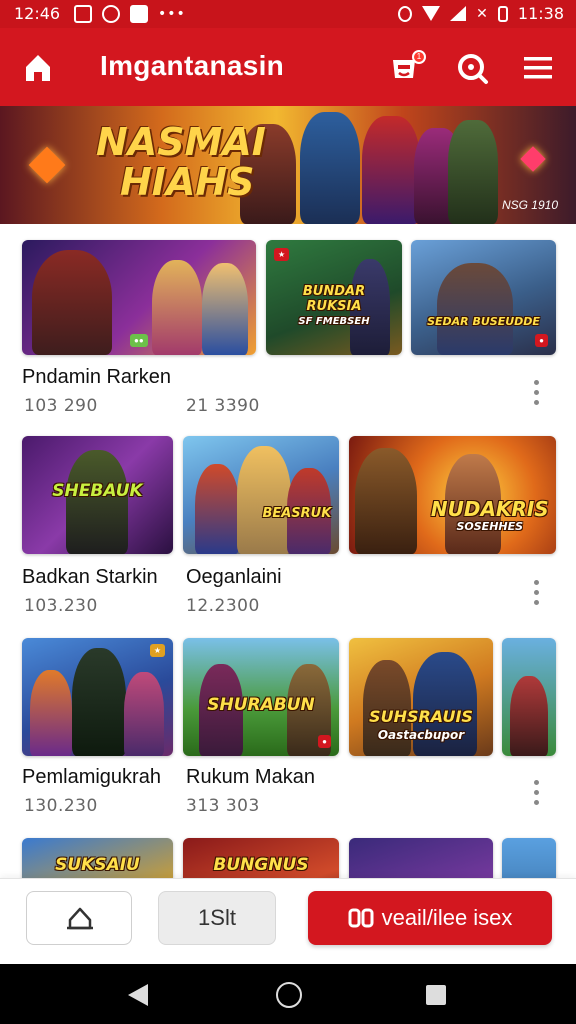 The image size is (576, 1024). I want to click on thumb-label: SUHSRAUIS Oastacbupor, so click(421, 726).